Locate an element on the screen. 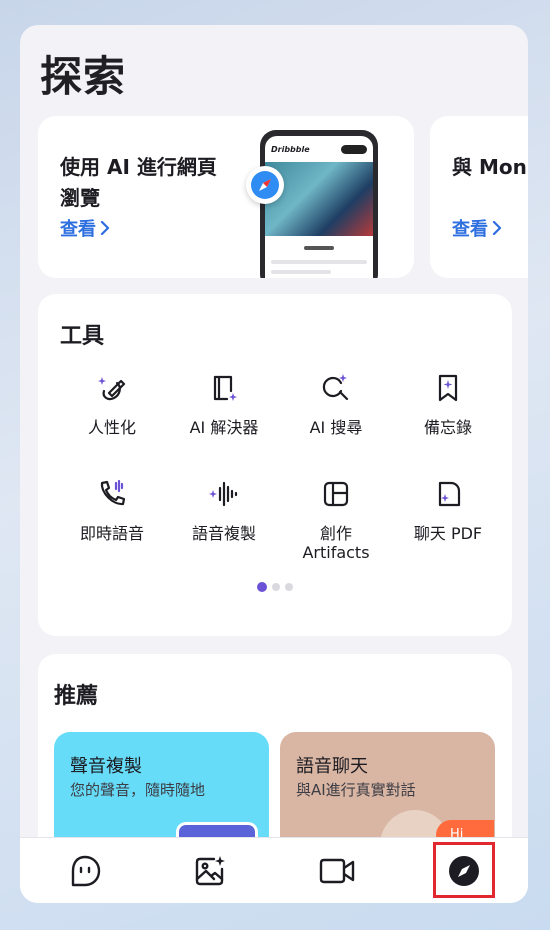  tool-voice-clone: 語音複製 is located at coordinates (224, 508).